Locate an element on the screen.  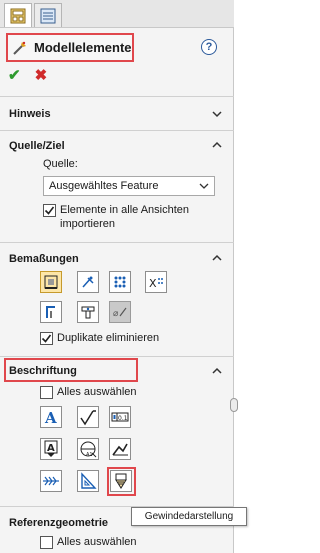
source-select: Ausgewähltes Feature is located at coordinates (129, 186).